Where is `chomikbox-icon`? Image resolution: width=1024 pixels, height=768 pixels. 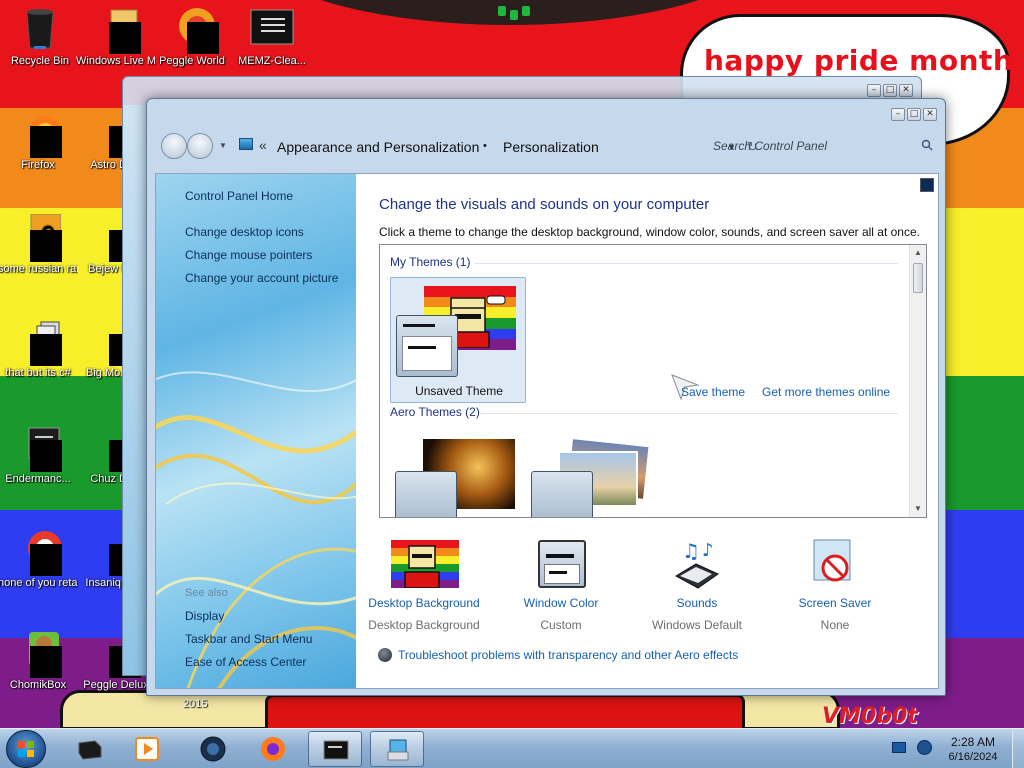
chomikbox-icon is located at coordinates (38, 654).